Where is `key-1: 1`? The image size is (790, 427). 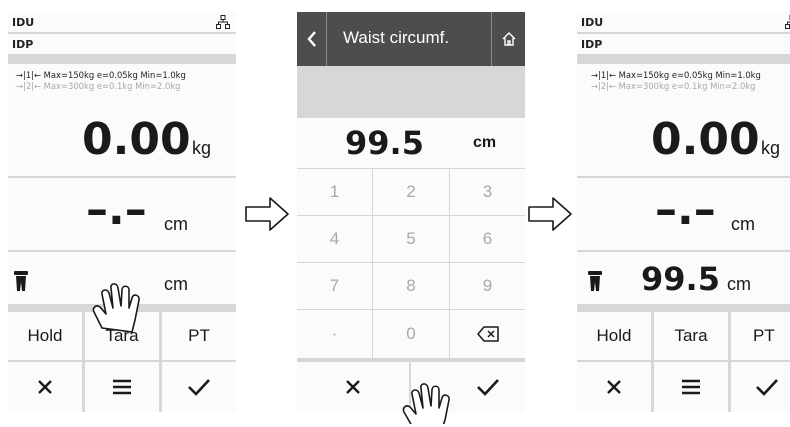 key-1: 1 is located at coordinates (334, 192).